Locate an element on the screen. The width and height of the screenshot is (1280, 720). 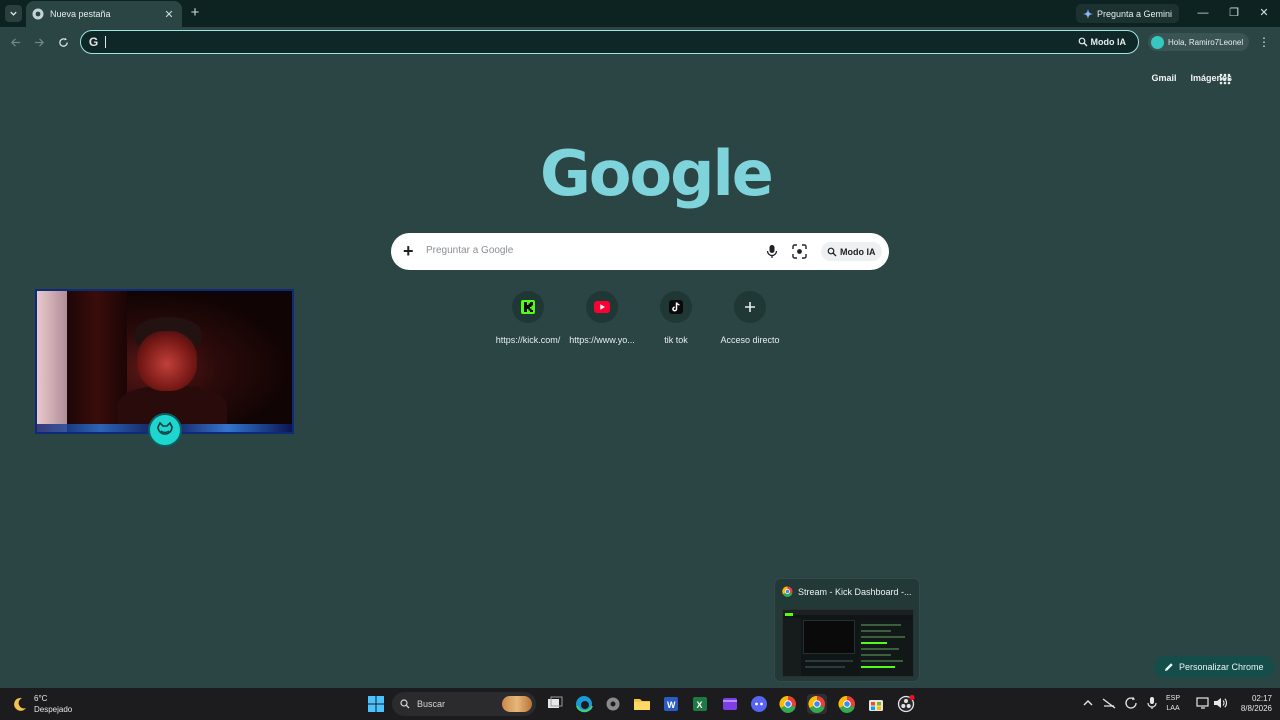
task-view-icon is located at coordinates (555, 704).